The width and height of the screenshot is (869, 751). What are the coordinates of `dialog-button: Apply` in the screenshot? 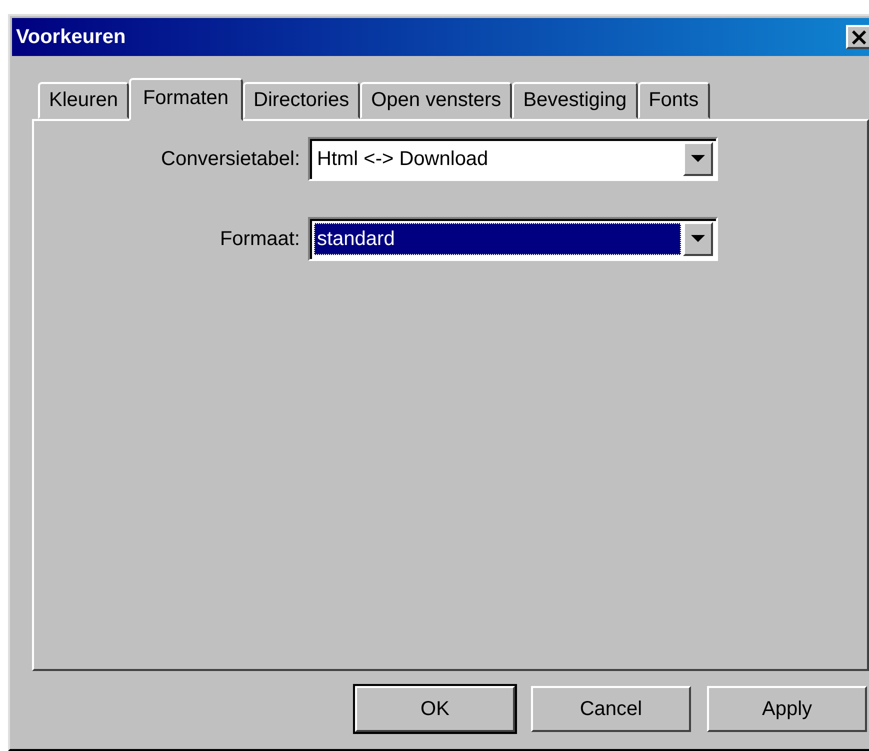 It's located at (787, 709).